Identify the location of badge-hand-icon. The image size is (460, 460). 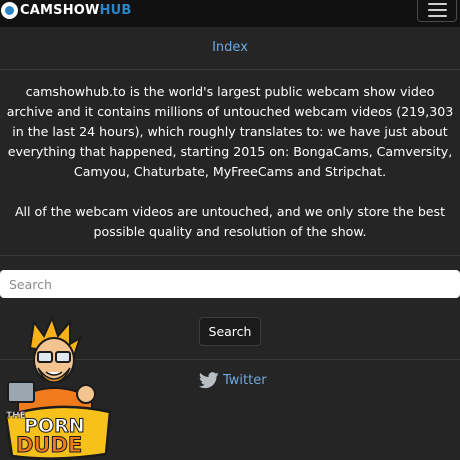
(86, 394).